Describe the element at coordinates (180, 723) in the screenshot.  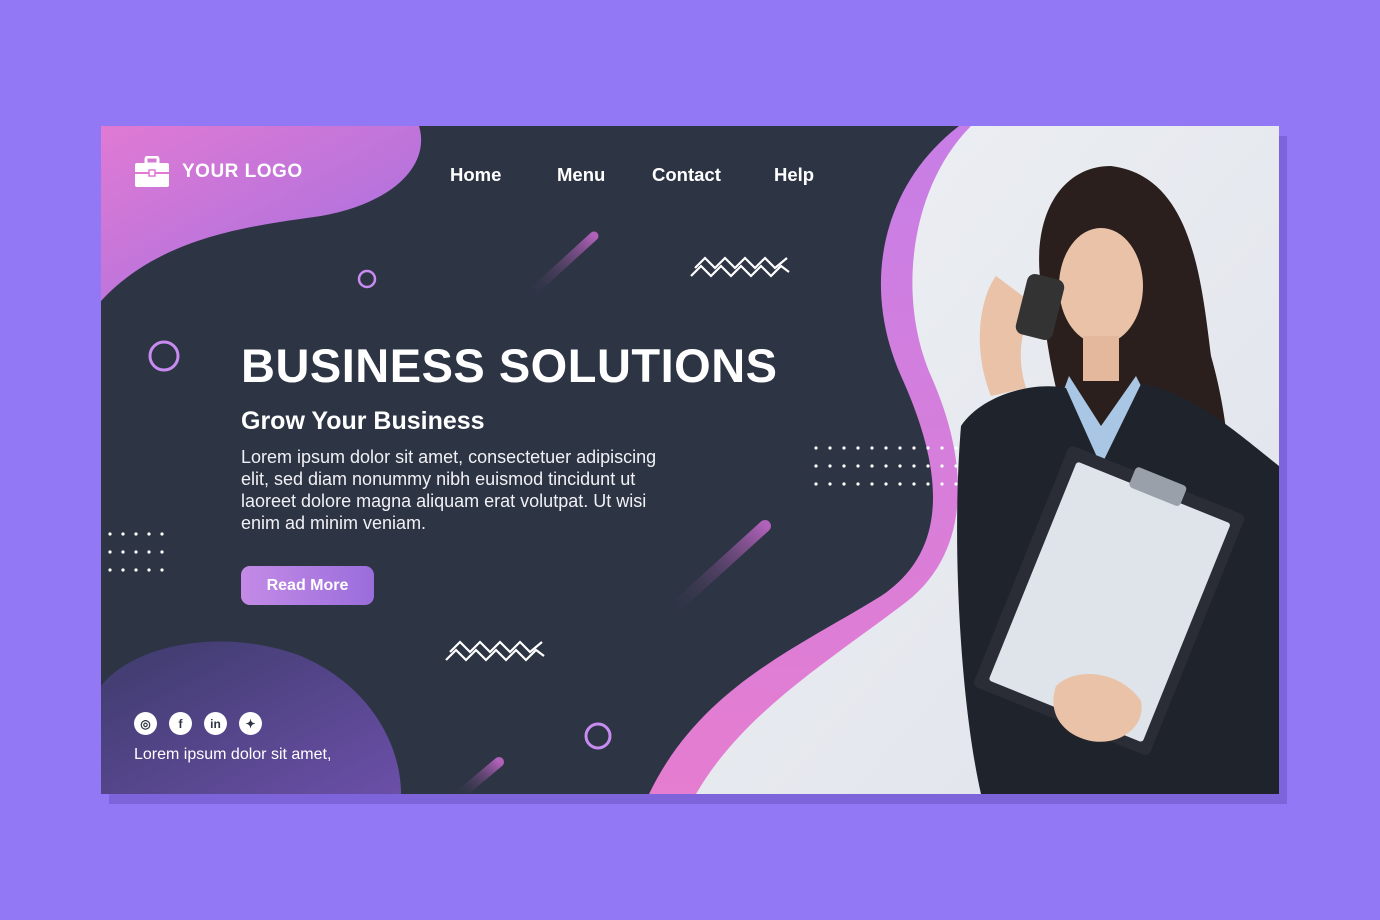
I see `facebook-icon: f` at that location.